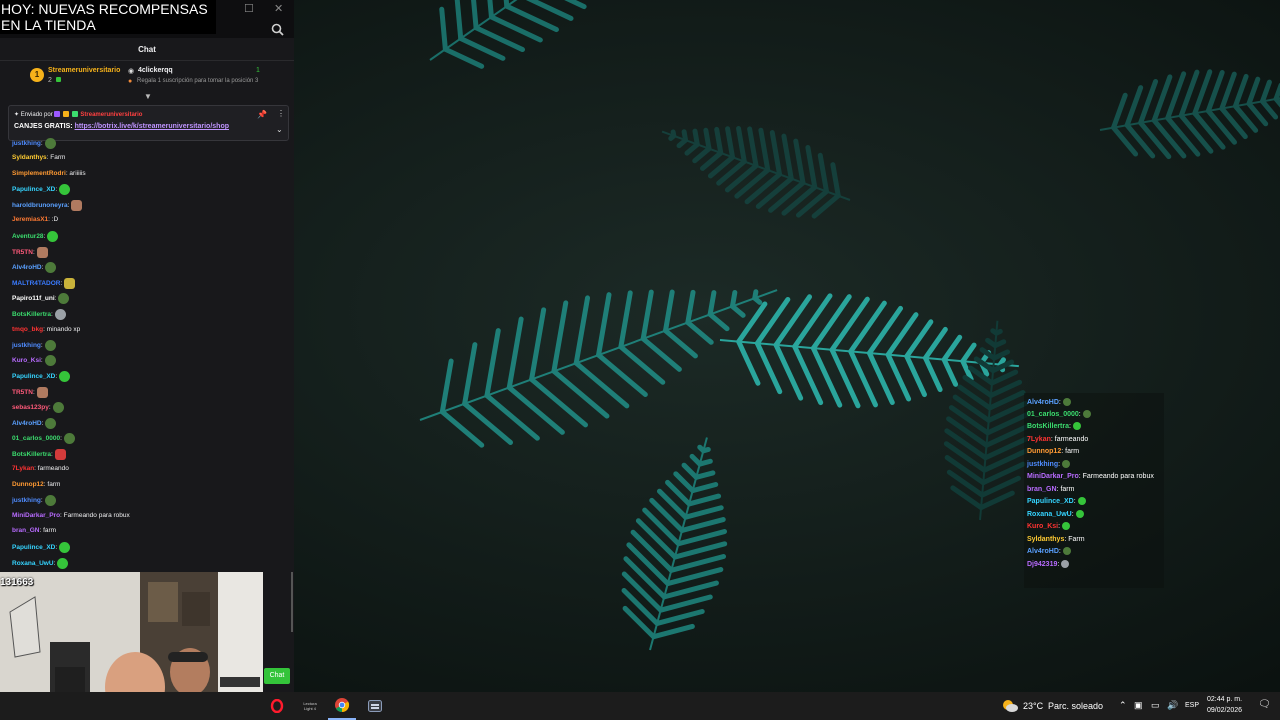  What do you see at coordinates (1116, 476) in the screenshot?
I see `overlay-text: : Farmeando para robux` at bounding box center [1116, 476].